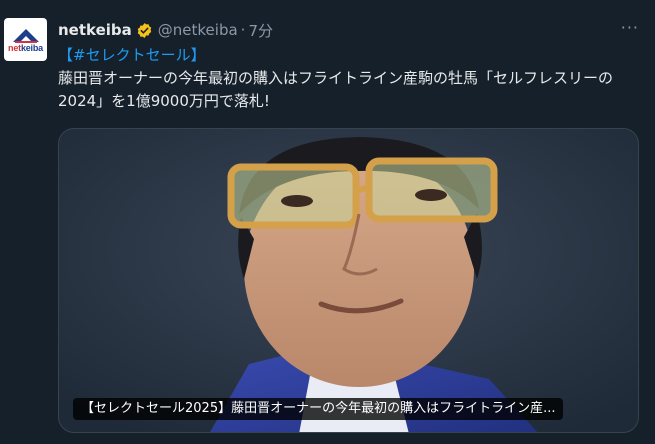 The height and width of the screenshot is (444, 655). I want to click on netkeiba-logo-icon, so click(25, 36).